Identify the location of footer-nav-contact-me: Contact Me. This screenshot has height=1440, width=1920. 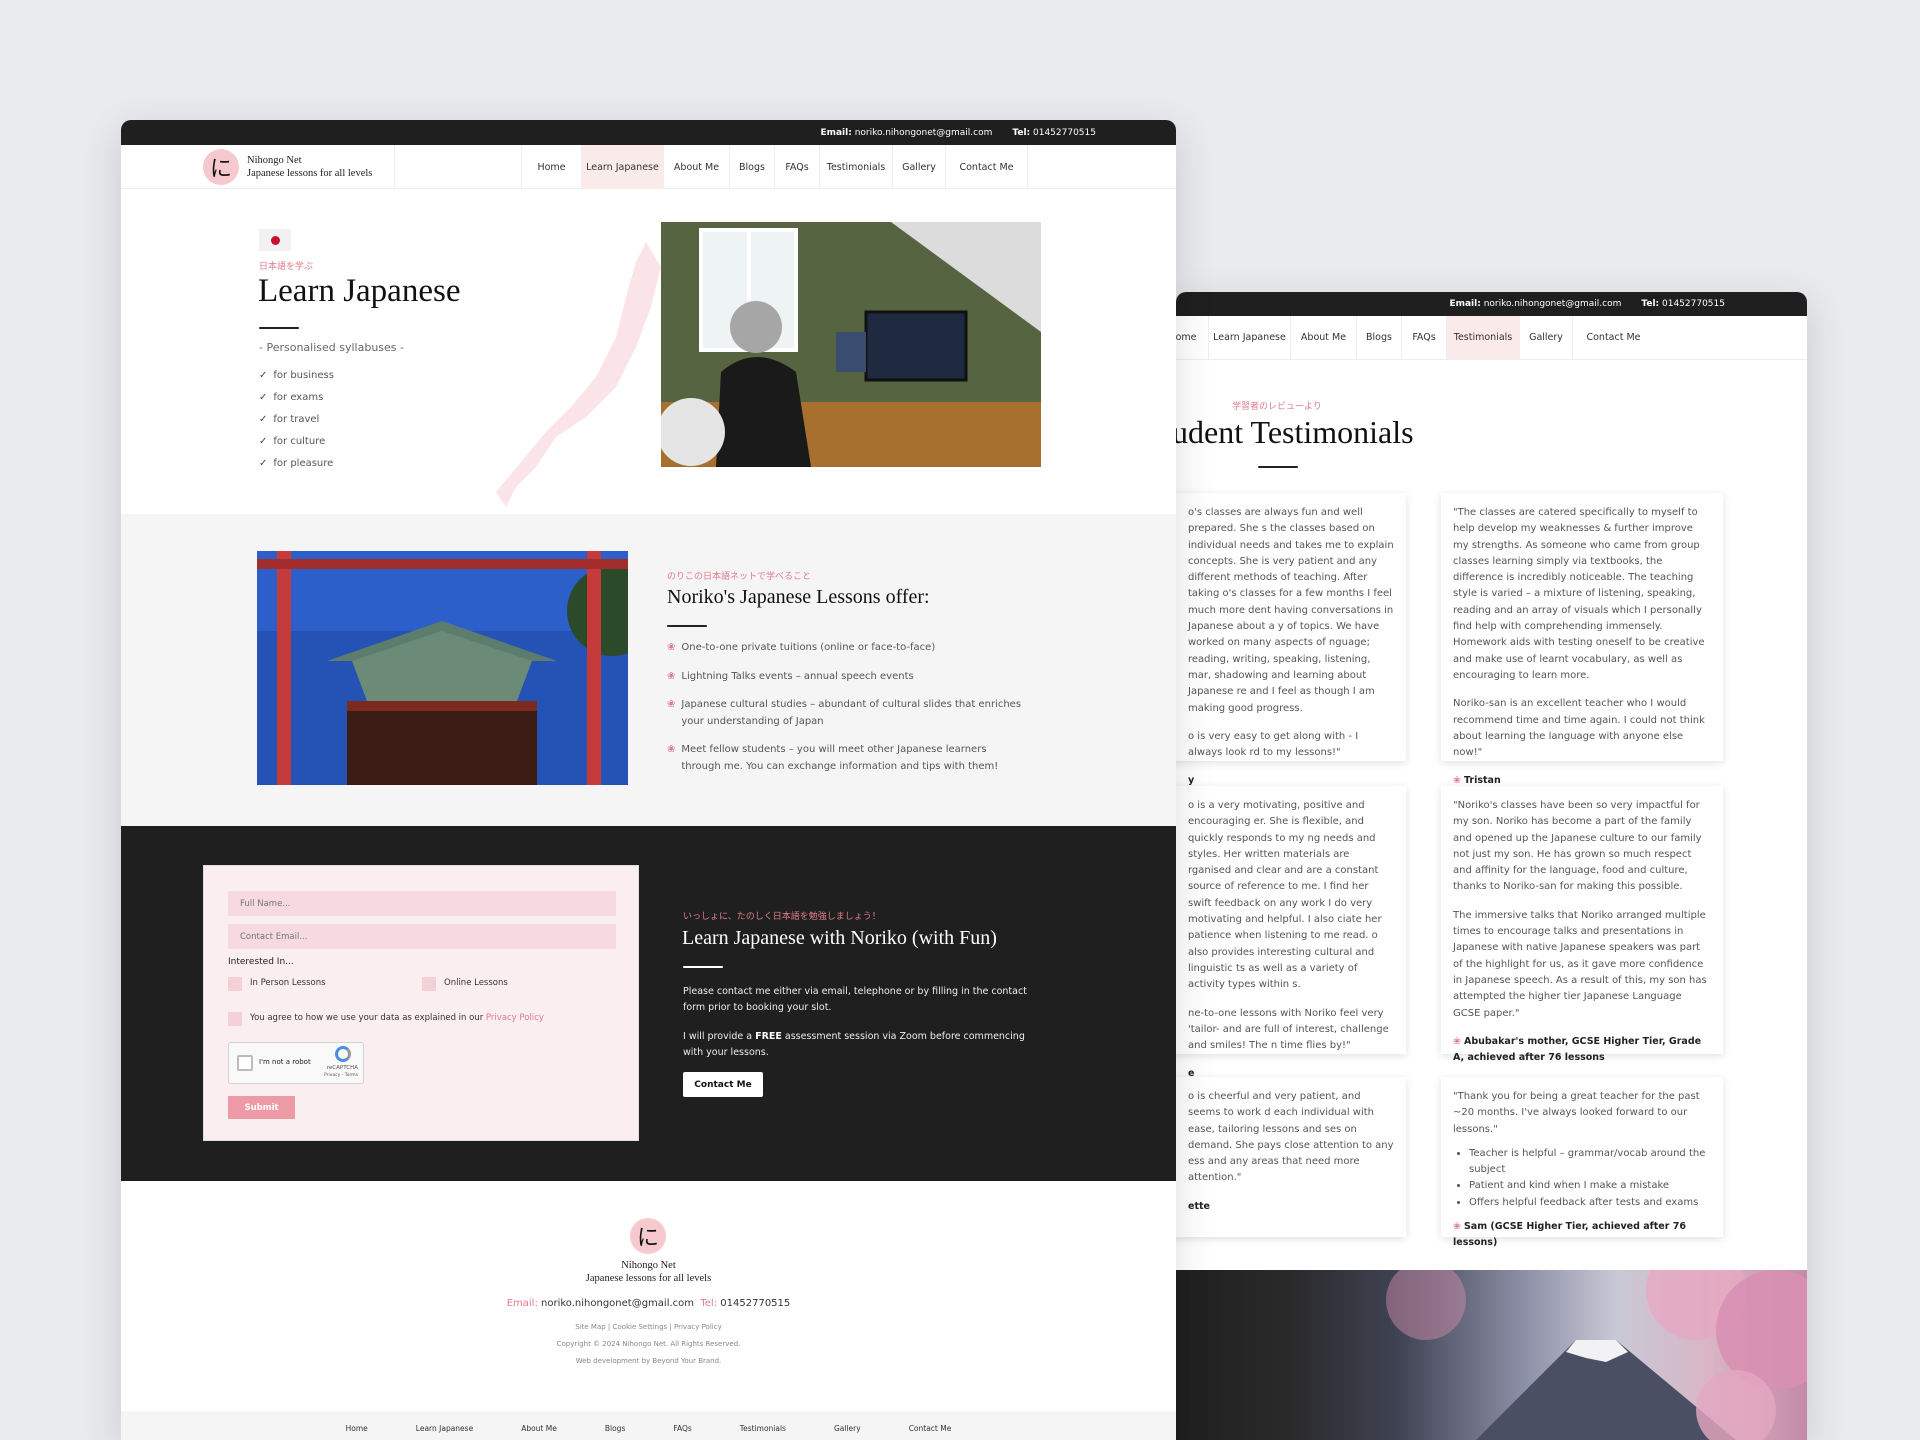
(930, 1428).